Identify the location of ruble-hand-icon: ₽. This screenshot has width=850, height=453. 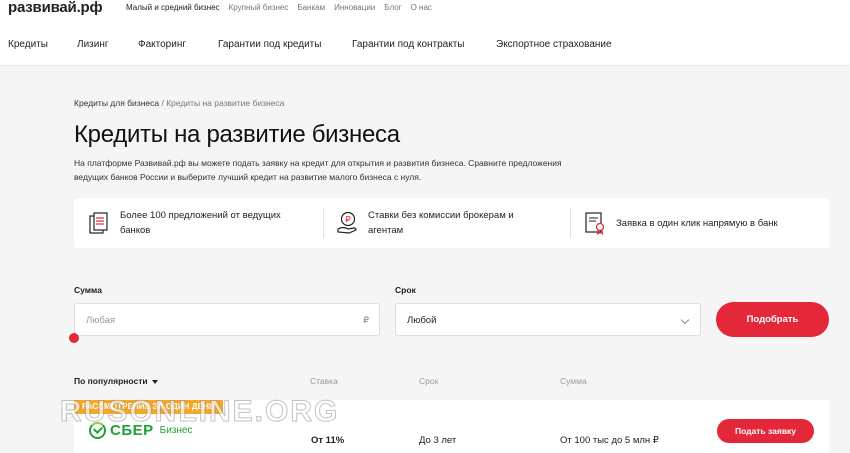
(347, 222).